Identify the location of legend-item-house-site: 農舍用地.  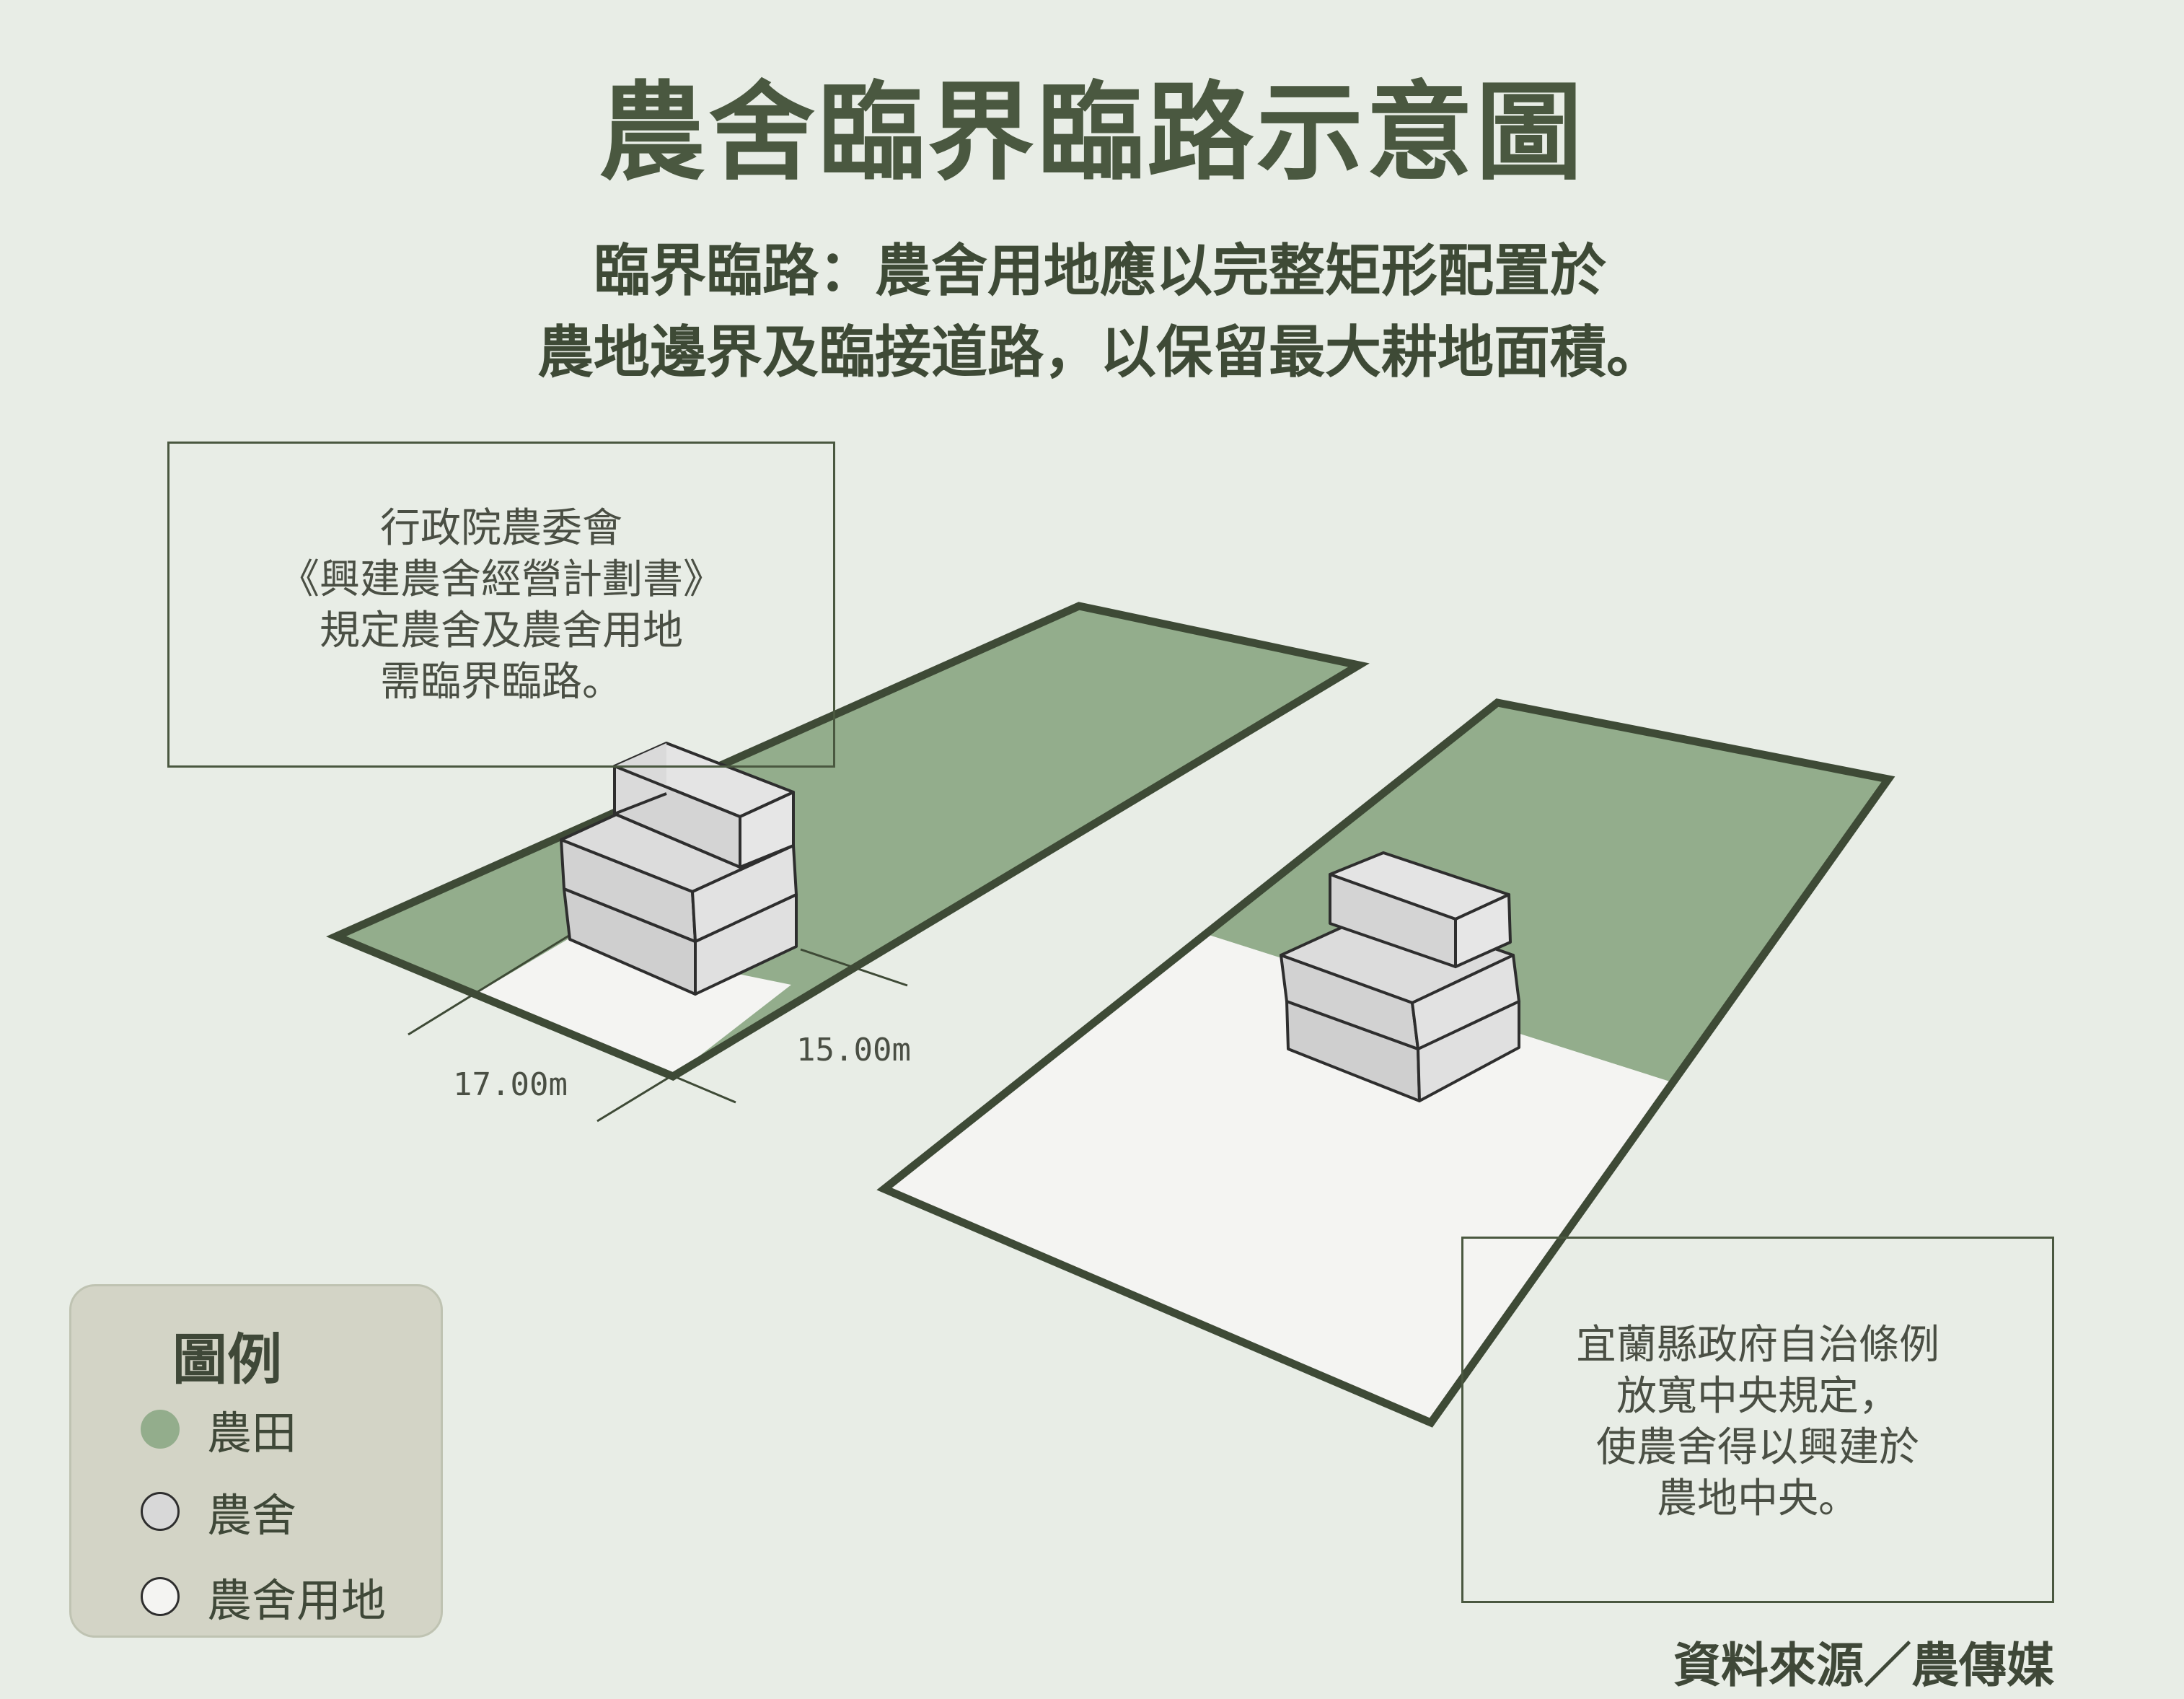
(263, 1600).